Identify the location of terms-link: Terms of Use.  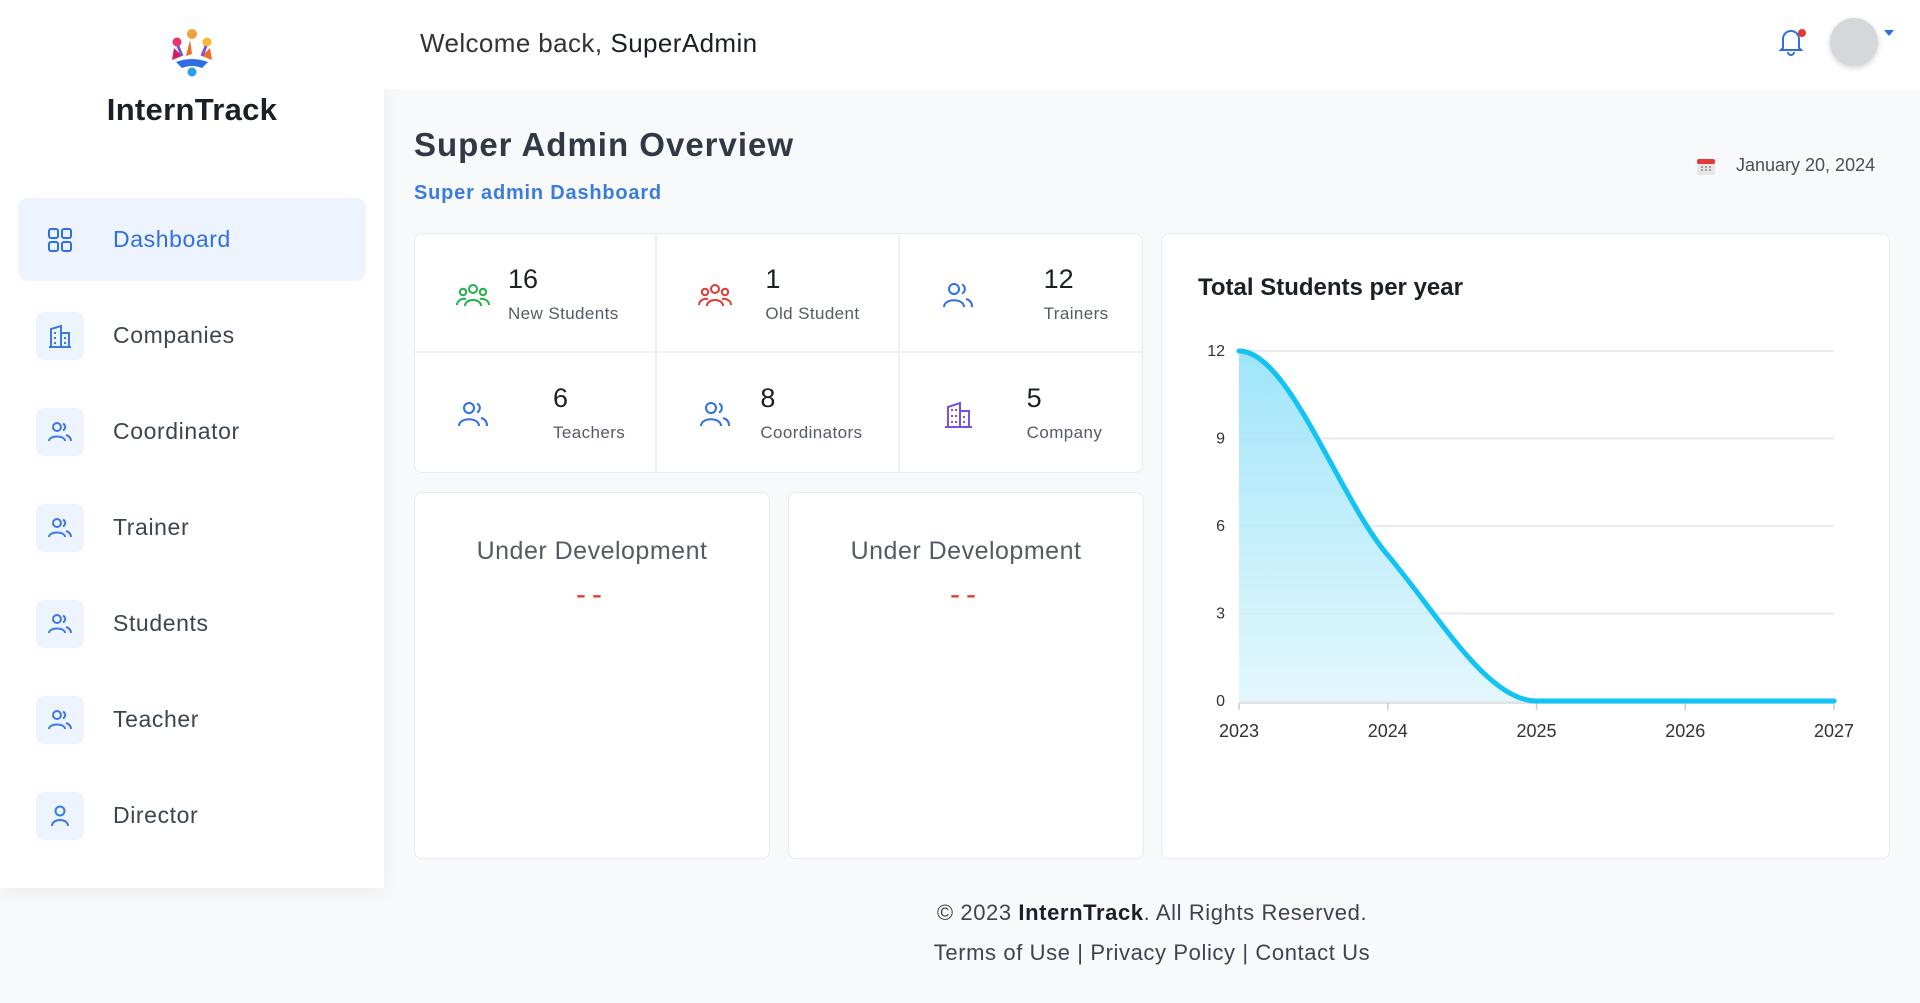
(1002, 952).